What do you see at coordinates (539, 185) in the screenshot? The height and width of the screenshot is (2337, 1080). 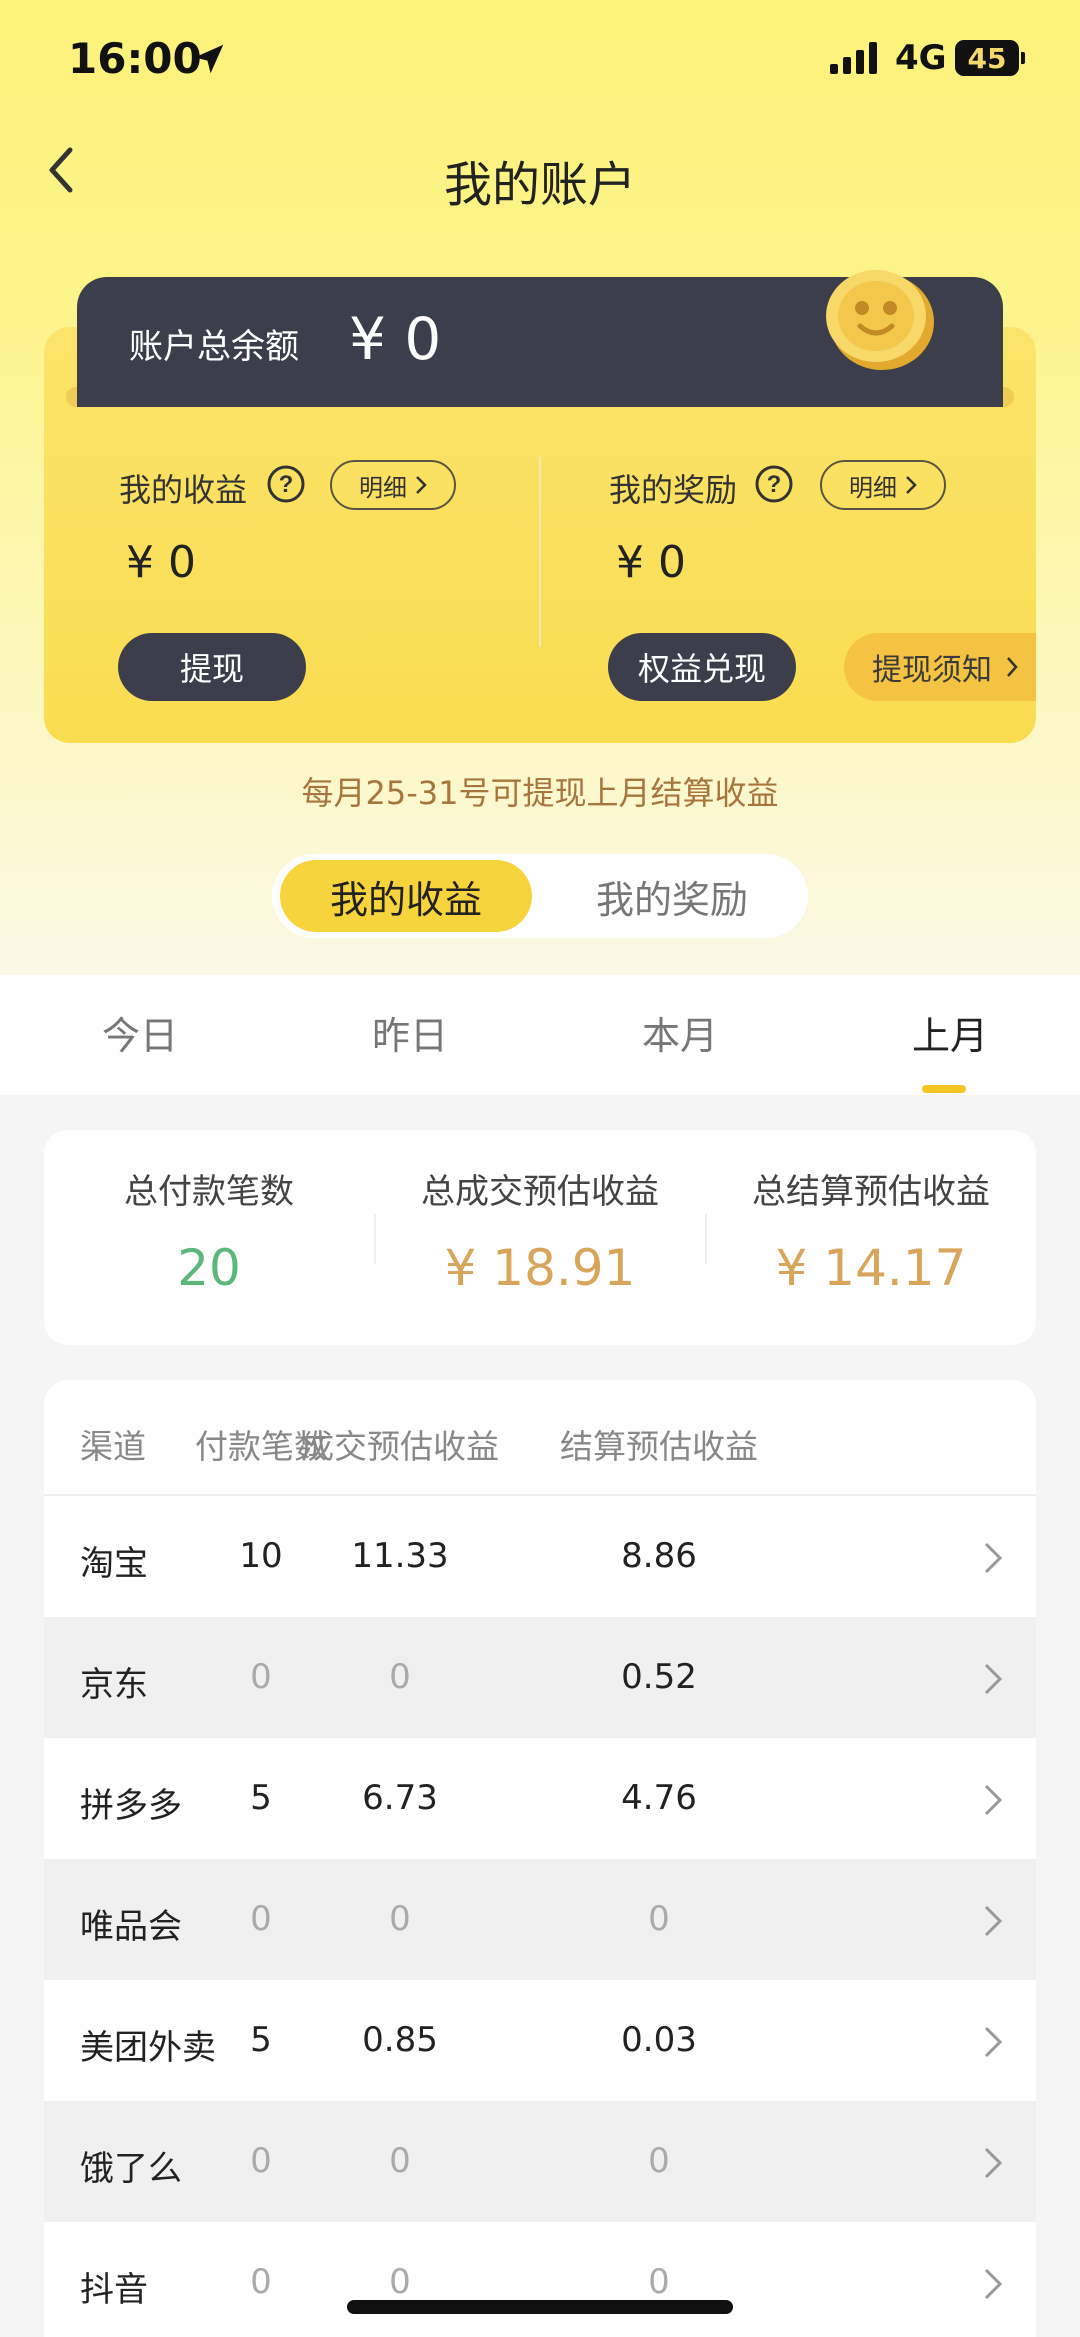 I see `page-title: 我的账户` at bounding box center [539, 185].